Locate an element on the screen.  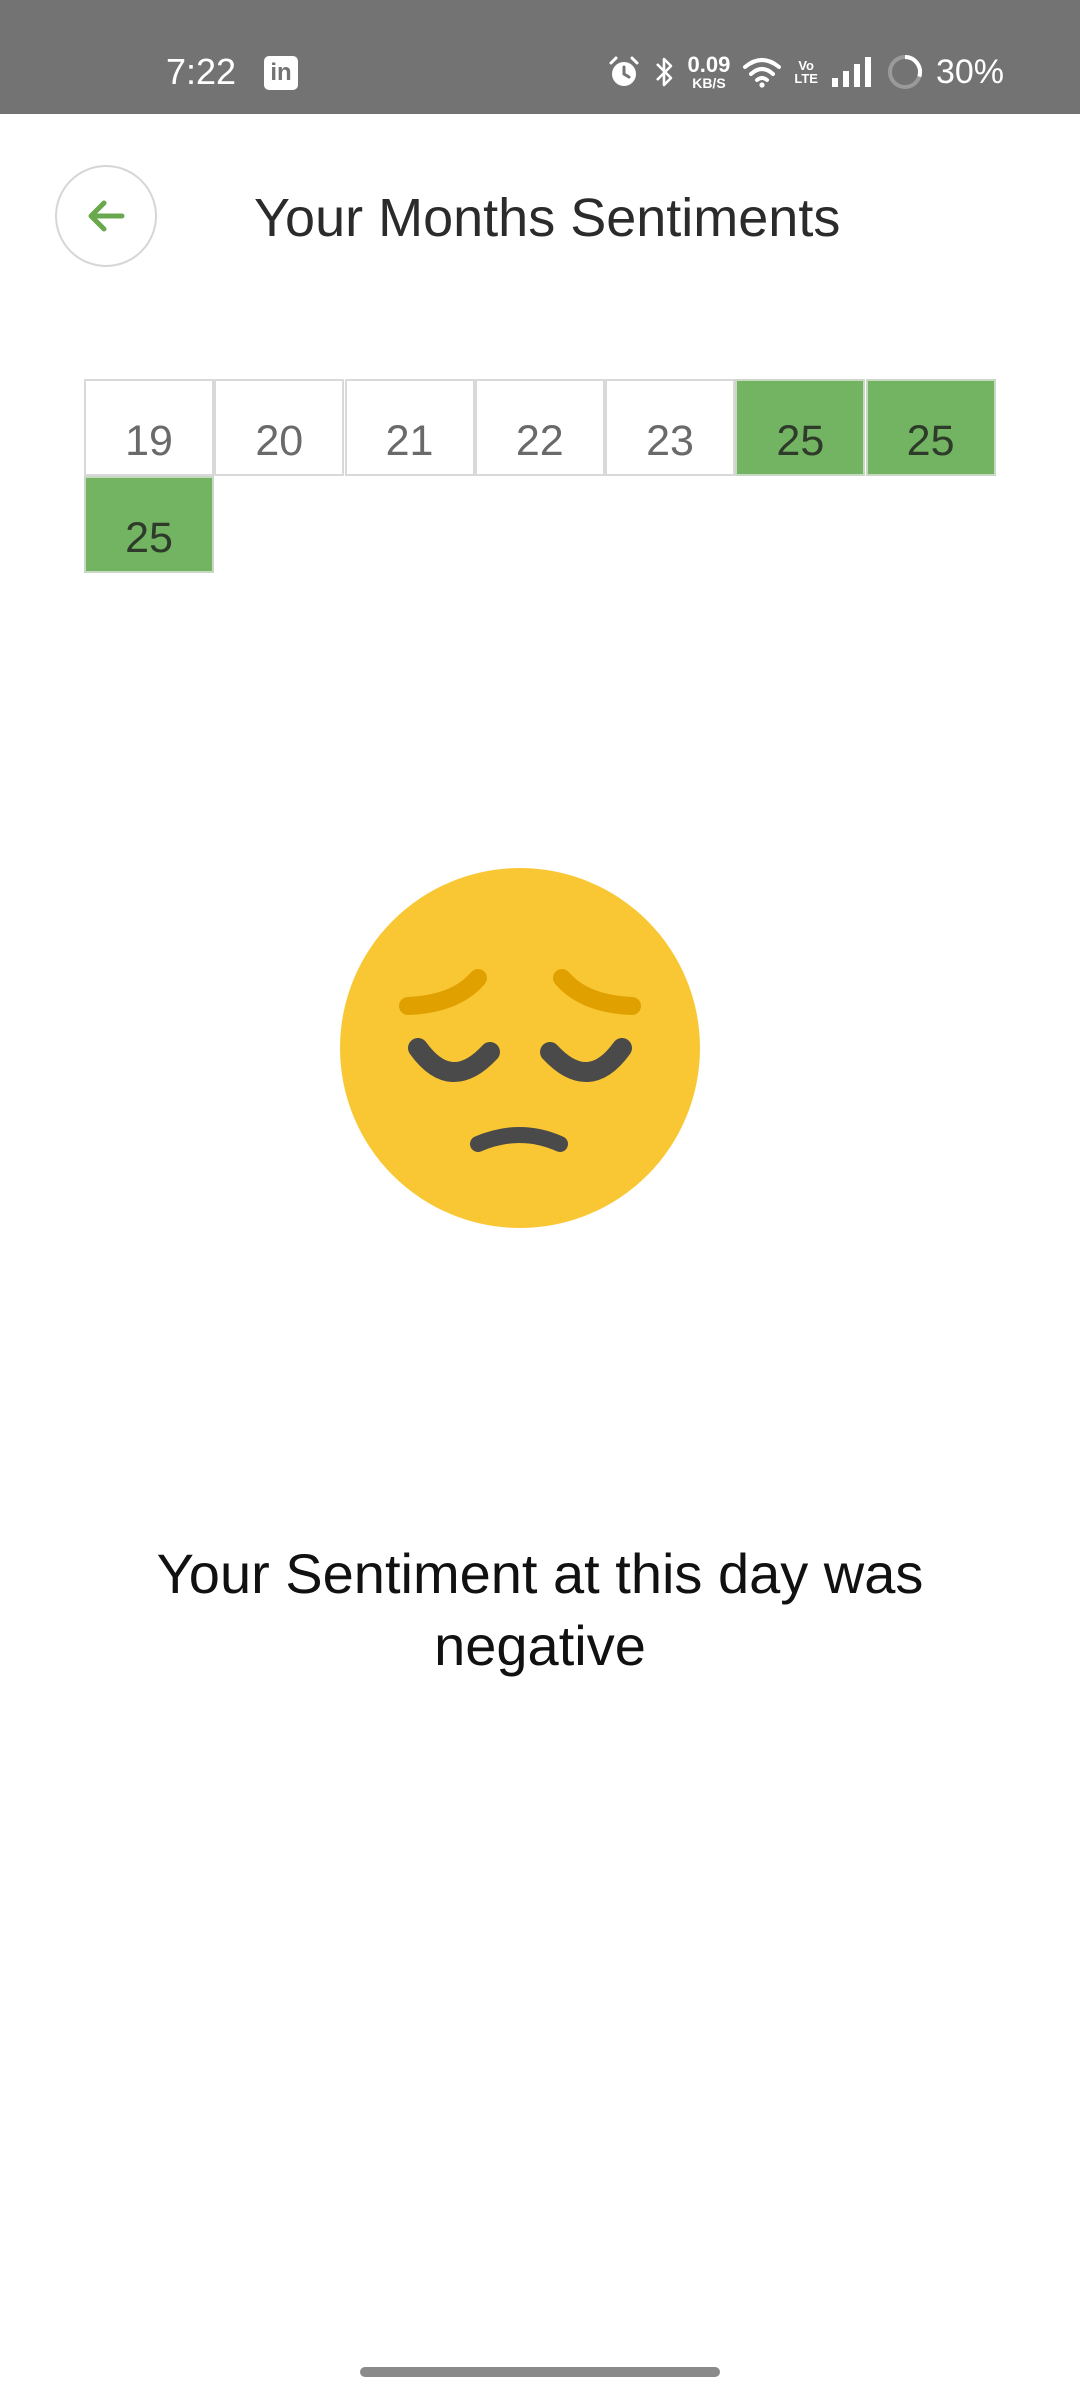
alarm-icon is located at coordinates (624, 72).